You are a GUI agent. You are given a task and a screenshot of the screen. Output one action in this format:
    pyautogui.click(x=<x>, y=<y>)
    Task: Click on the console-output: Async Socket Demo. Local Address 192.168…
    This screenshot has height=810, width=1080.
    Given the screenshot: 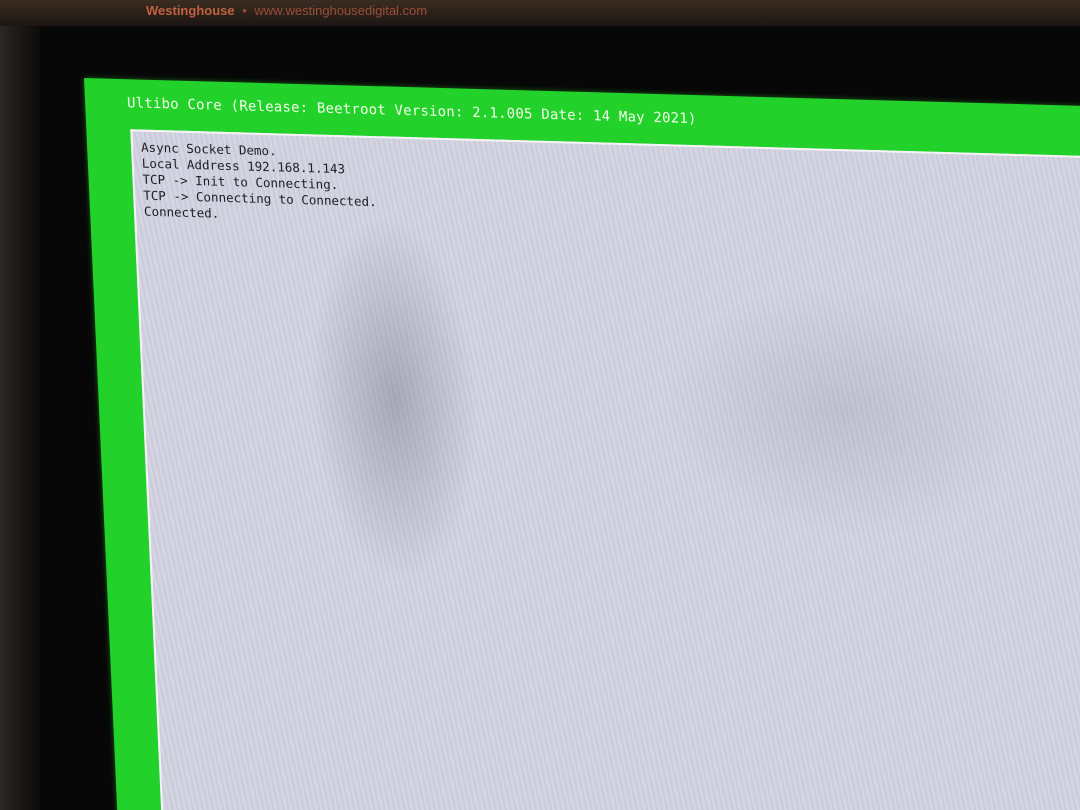 What is the action you would take?
    pyautogui.click(x=259, y=183)
    